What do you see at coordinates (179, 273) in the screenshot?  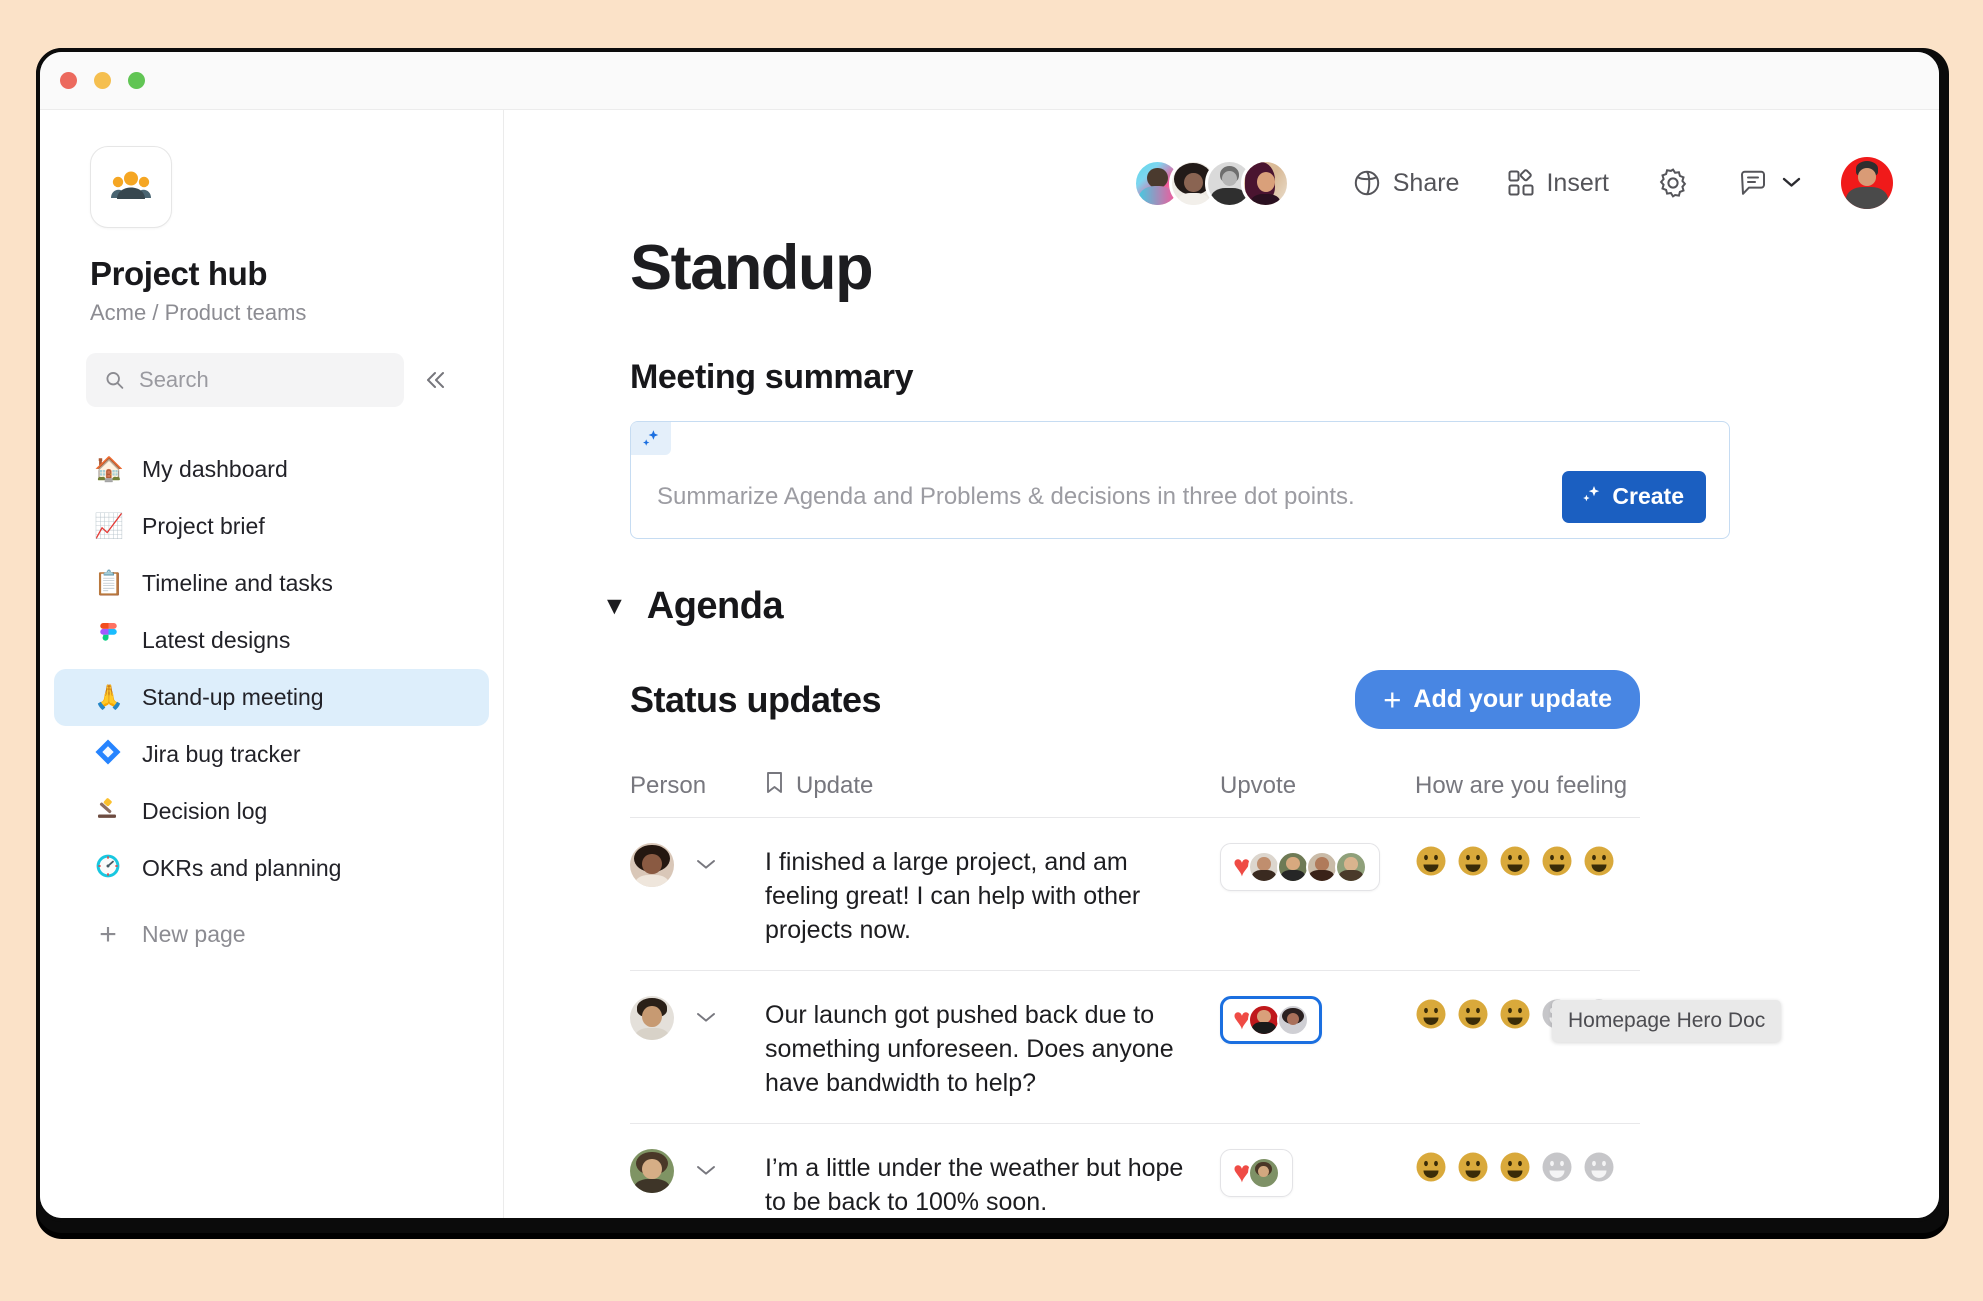 I see `workspace-title: Project hub` at bounding box center [179, 273].